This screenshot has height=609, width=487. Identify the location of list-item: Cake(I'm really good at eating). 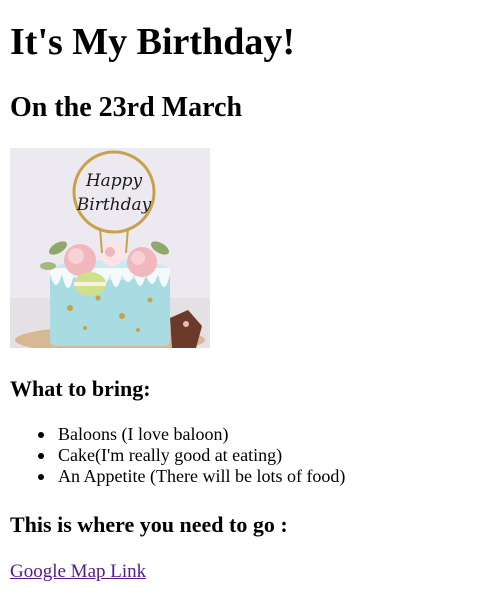
(191, 455).